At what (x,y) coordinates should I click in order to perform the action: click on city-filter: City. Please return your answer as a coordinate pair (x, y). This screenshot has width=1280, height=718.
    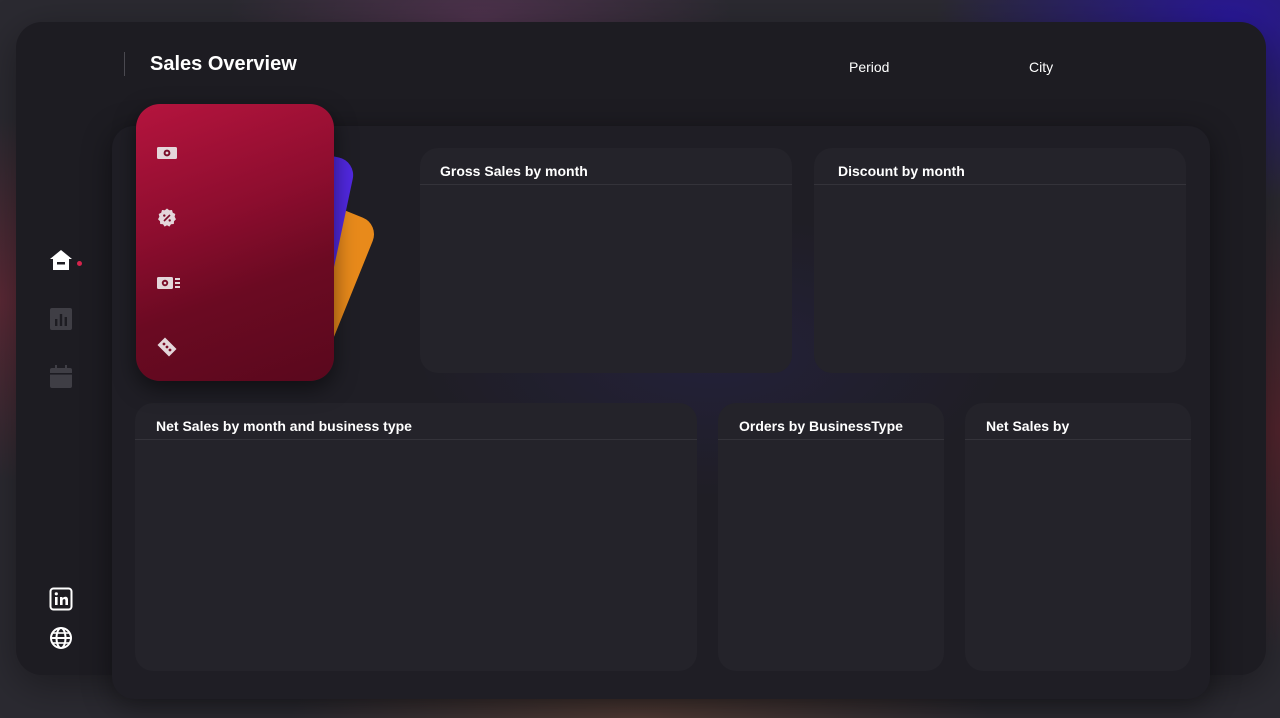
    Looking at the image, I should click on (1041, 67).